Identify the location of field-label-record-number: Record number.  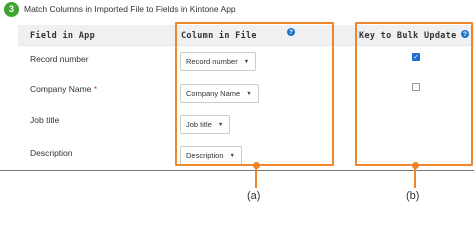
(59, 59).